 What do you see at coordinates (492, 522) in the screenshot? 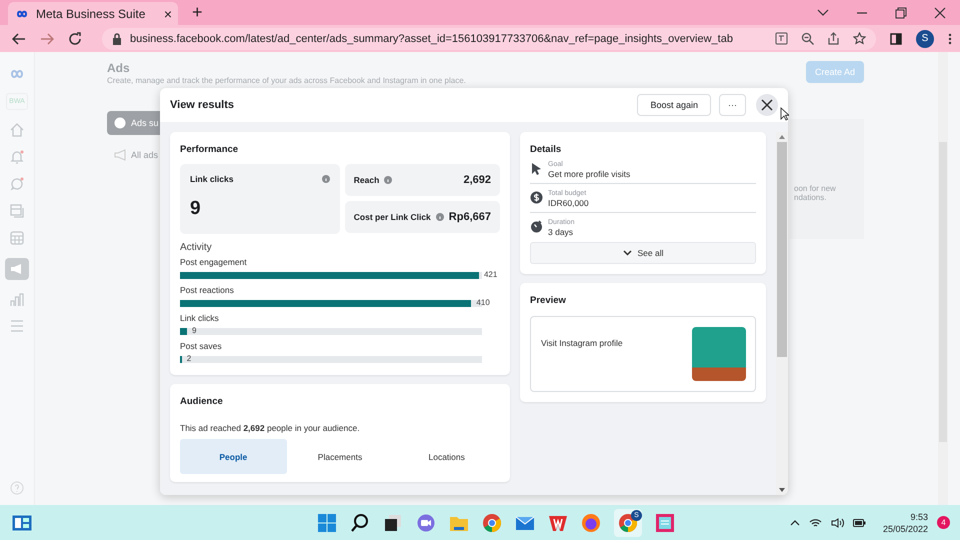
I see `browser-icon` at bounding box center [492, 522].